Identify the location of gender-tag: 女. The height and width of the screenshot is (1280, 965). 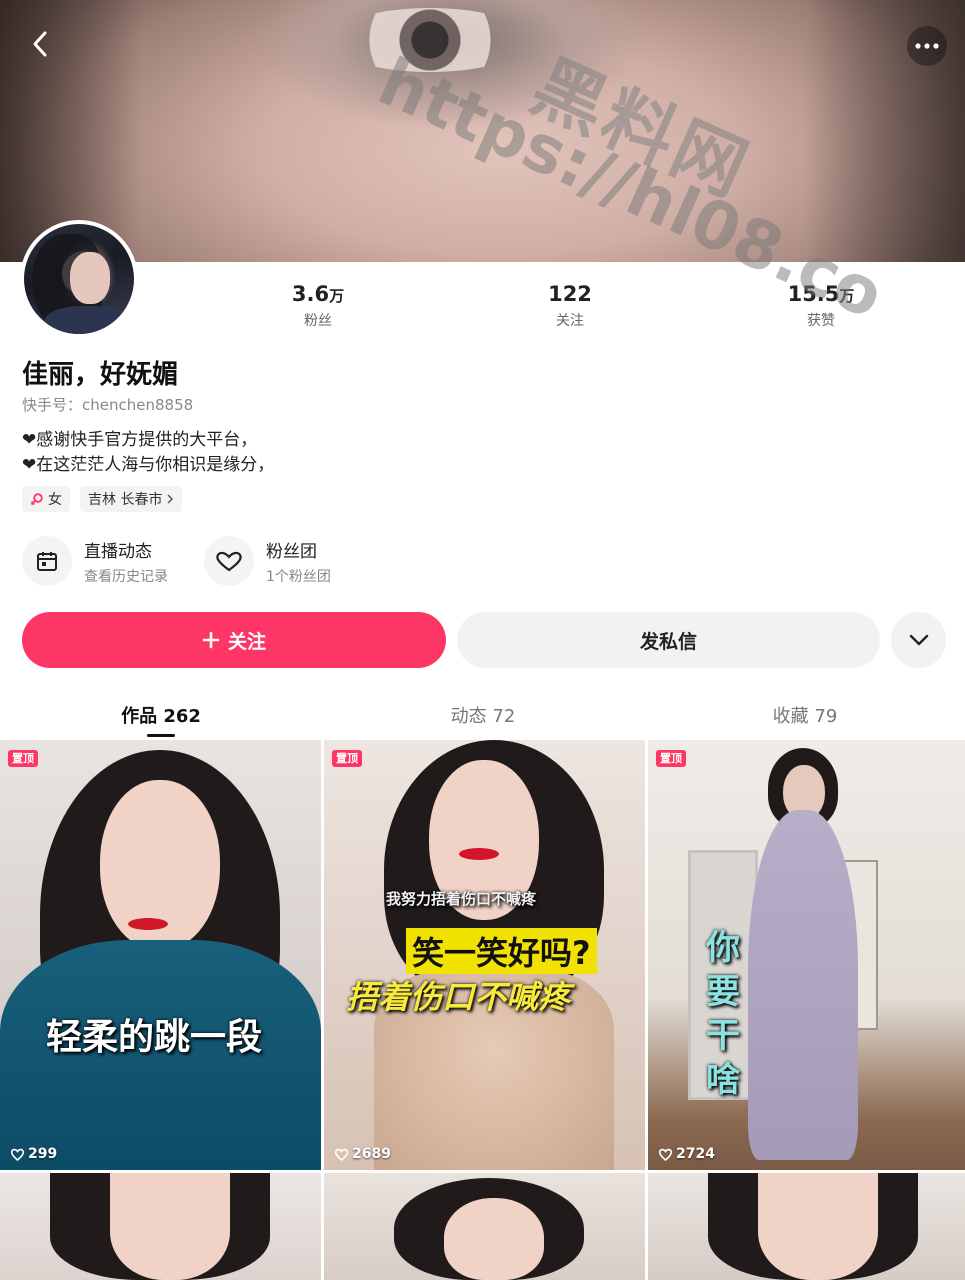
(46, 499).